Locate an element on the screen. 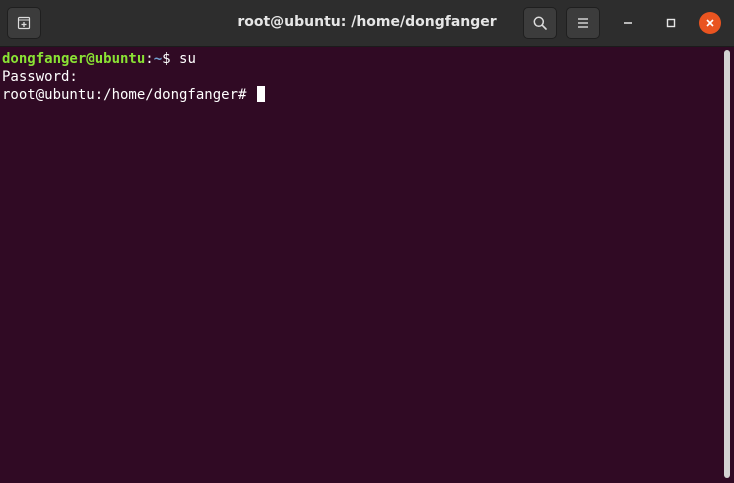  close-icon is located at coordinates (710, 23).